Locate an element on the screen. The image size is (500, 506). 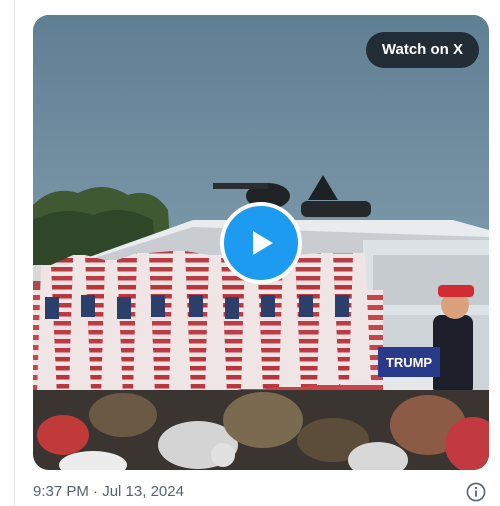
play-icon is located at coordinates (263, 243).